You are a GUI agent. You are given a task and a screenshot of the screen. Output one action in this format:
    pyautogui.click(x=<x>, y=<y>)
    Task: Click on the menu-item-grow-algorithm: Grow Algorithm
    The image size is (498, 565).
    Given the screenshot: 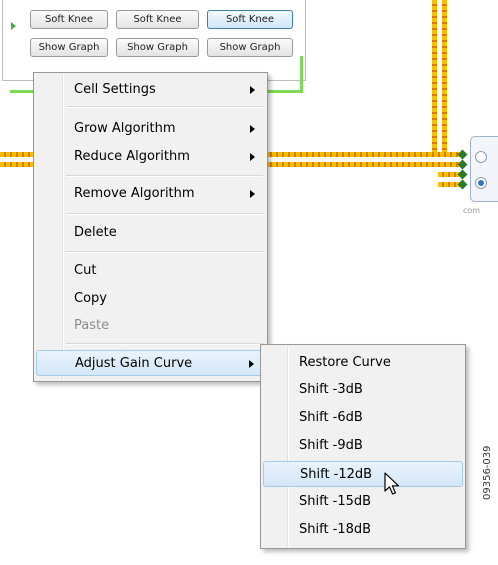 What is the action you would take?
    pyautogui.click(x=150, y=129)
    